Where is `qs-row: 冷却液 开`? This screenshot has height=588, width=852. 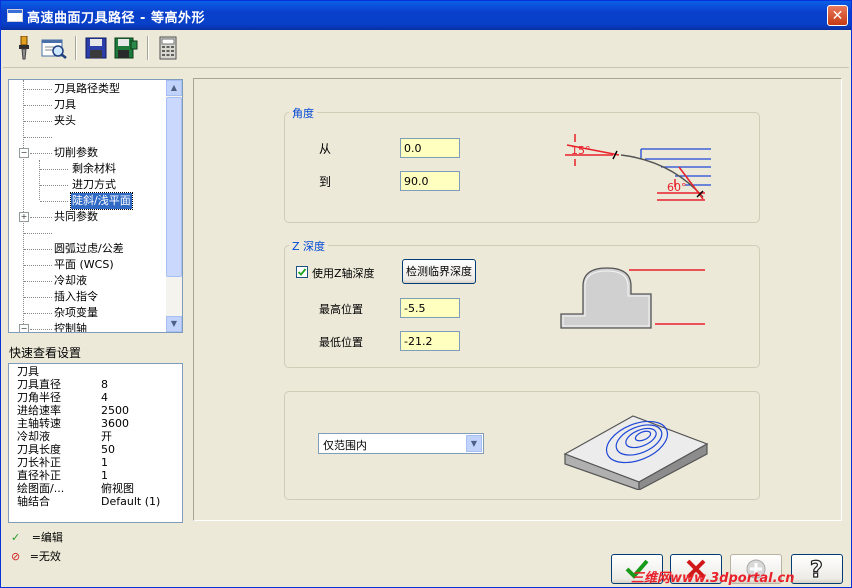 qs-row: 冷却液 开 is located at coordinates (64, 436).